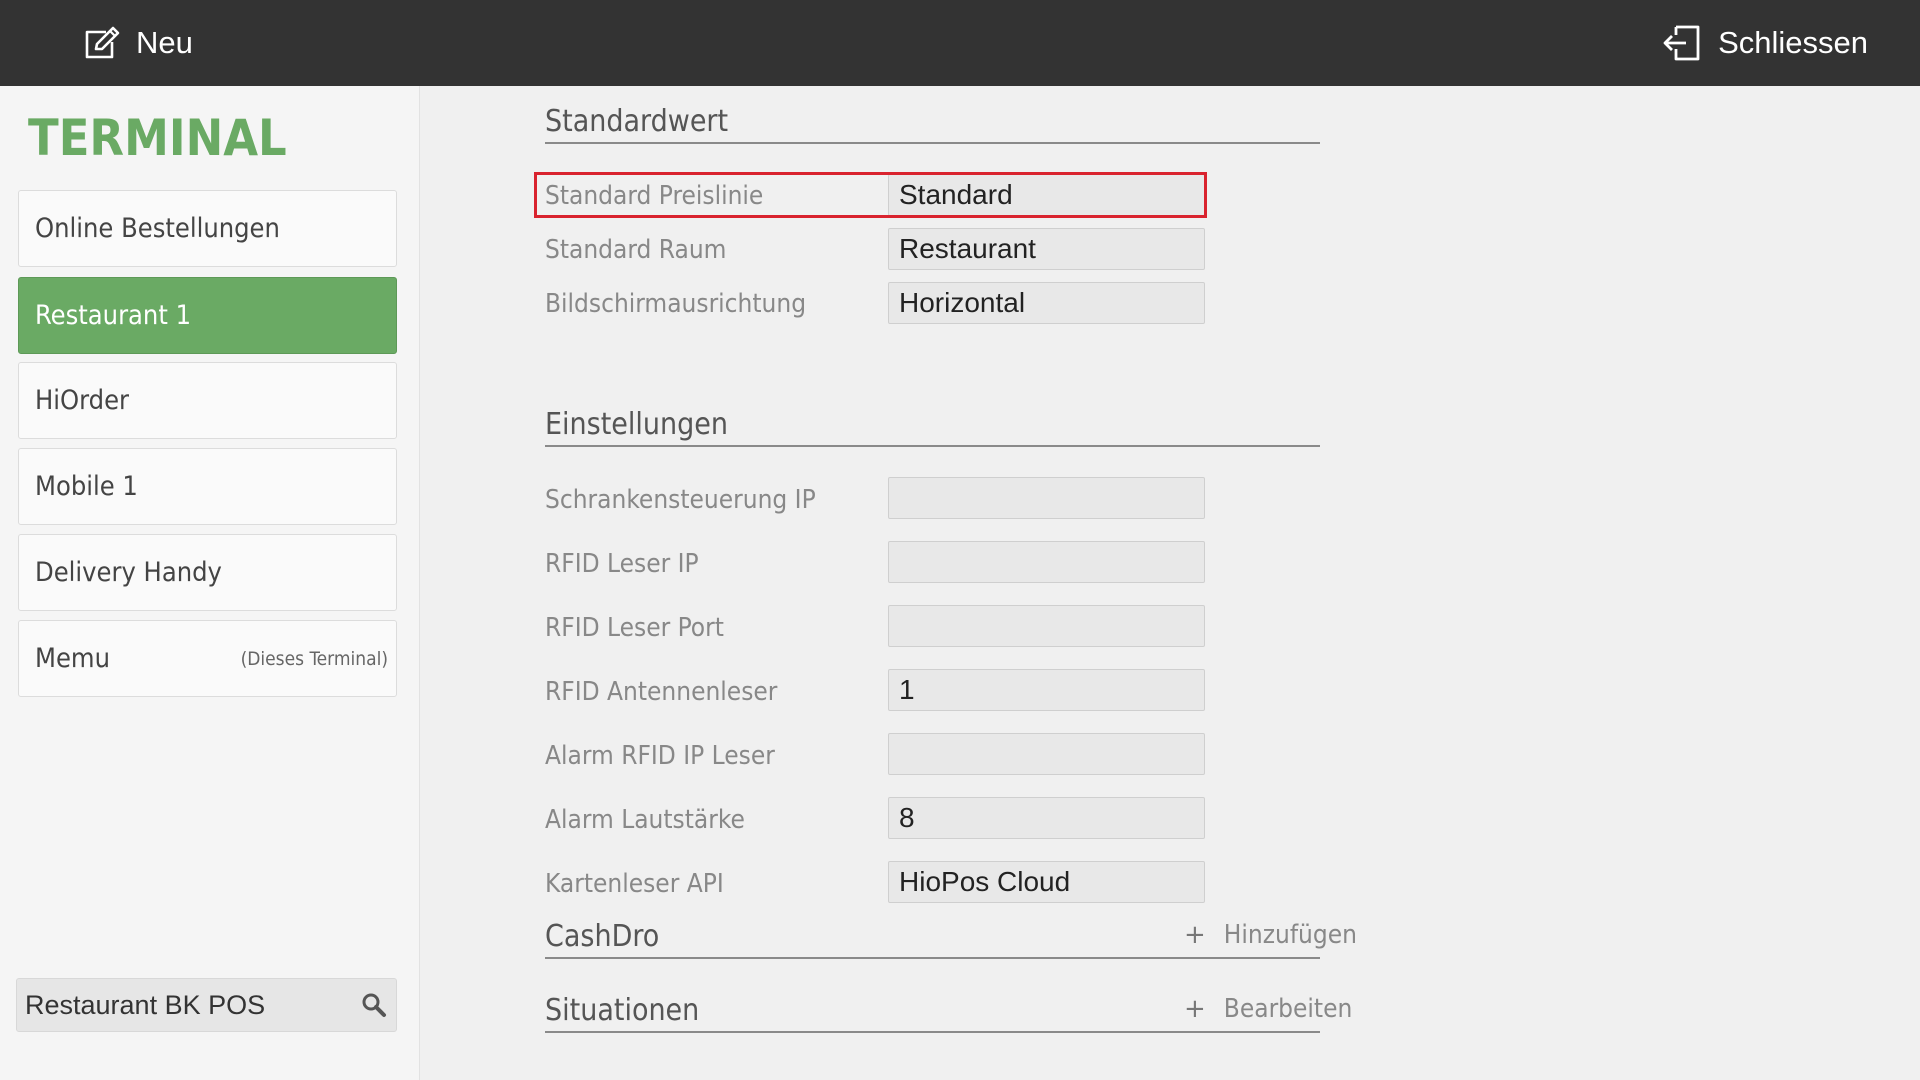 The image size is (1920, 1080). What do you see at coordinates (1288, 1009) in the screenshot?
I see `edit-label: Bearbeiten` at bounding box center [1288, 1009].